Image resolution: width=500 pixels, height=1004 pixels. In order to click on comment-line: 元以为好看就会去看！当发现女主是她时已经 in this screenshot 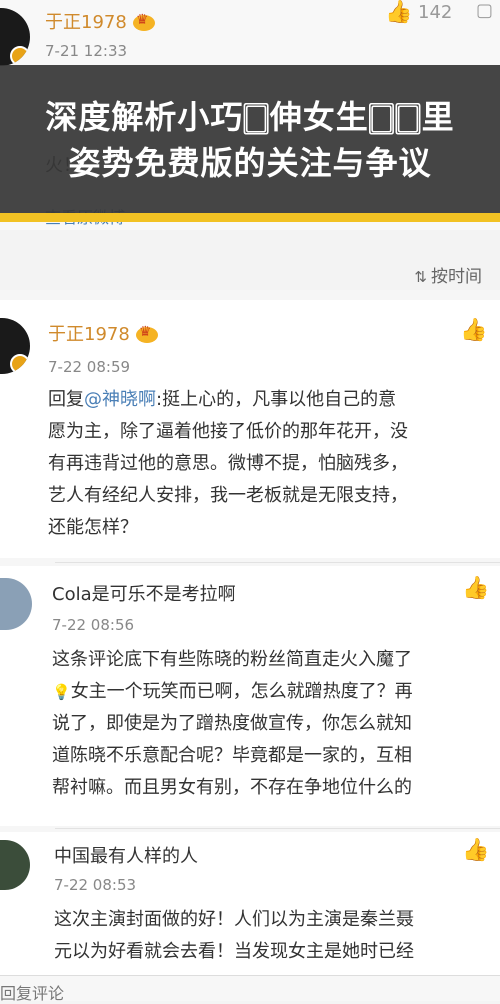, I will do `click(234, 951)`.